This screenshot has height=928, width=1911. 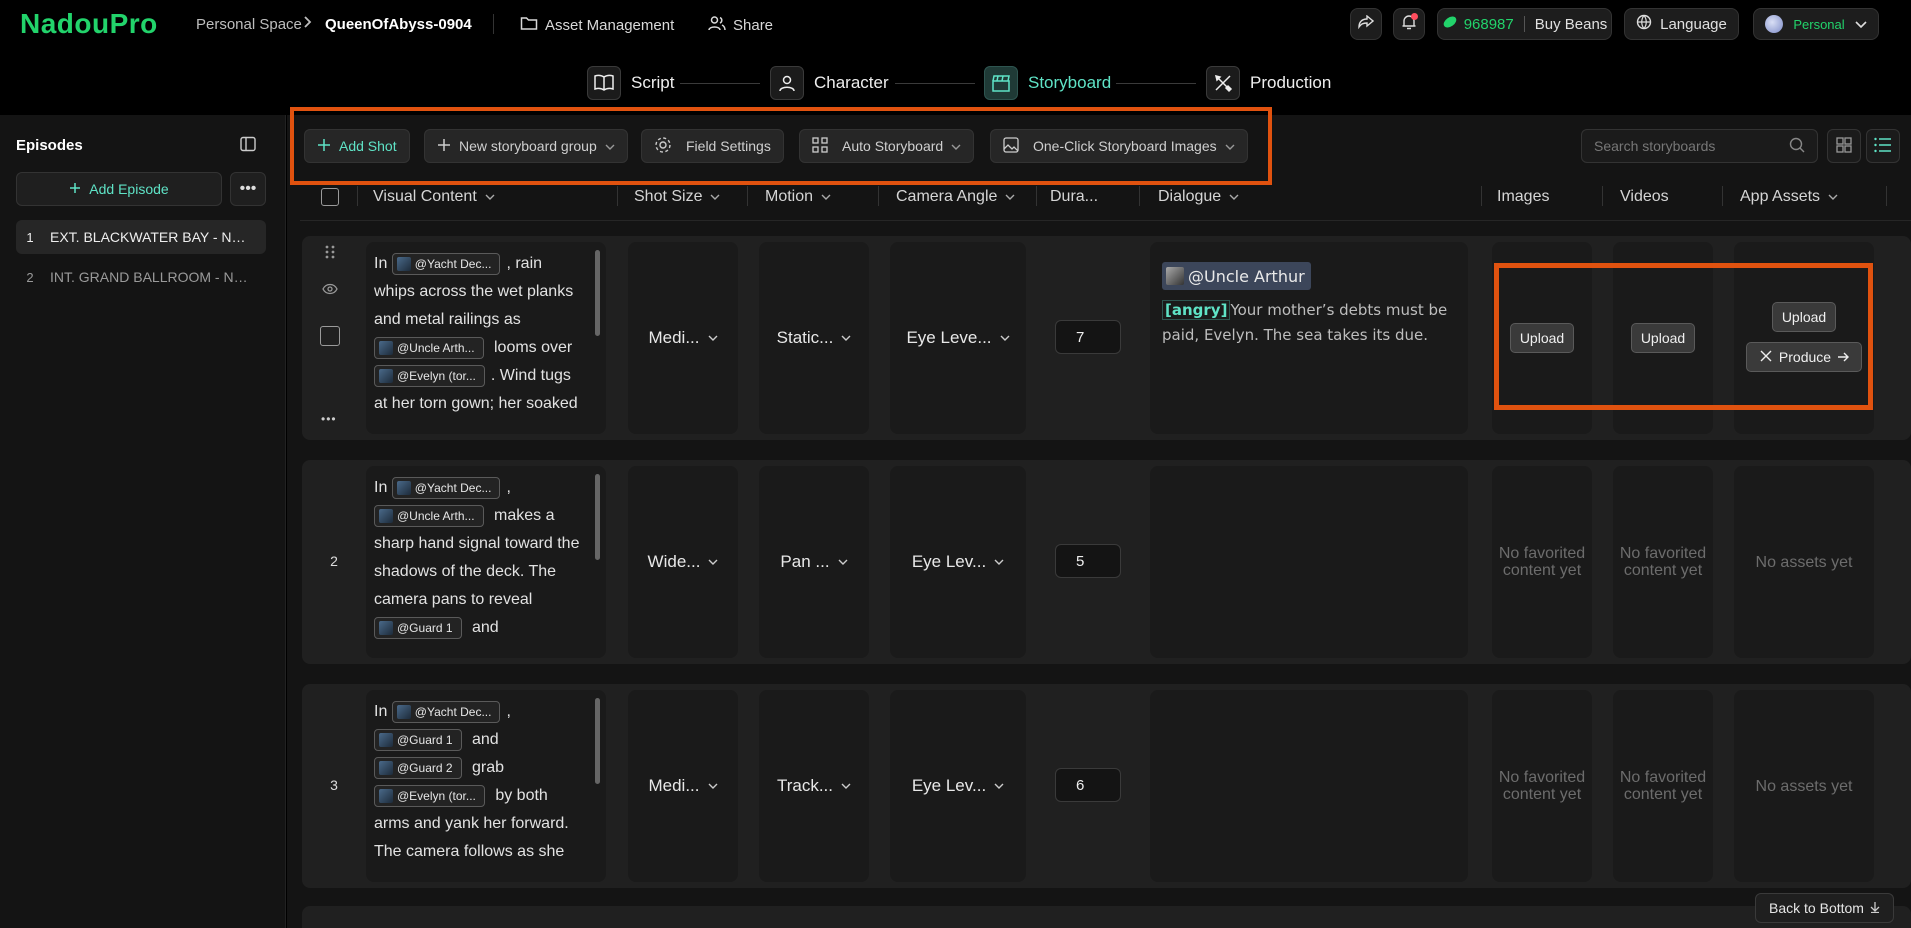 What do you see at coordinates (728, 146) in the screenshot?
I see `field-settings-label: Field Settings` at bounding box center [728, 146].